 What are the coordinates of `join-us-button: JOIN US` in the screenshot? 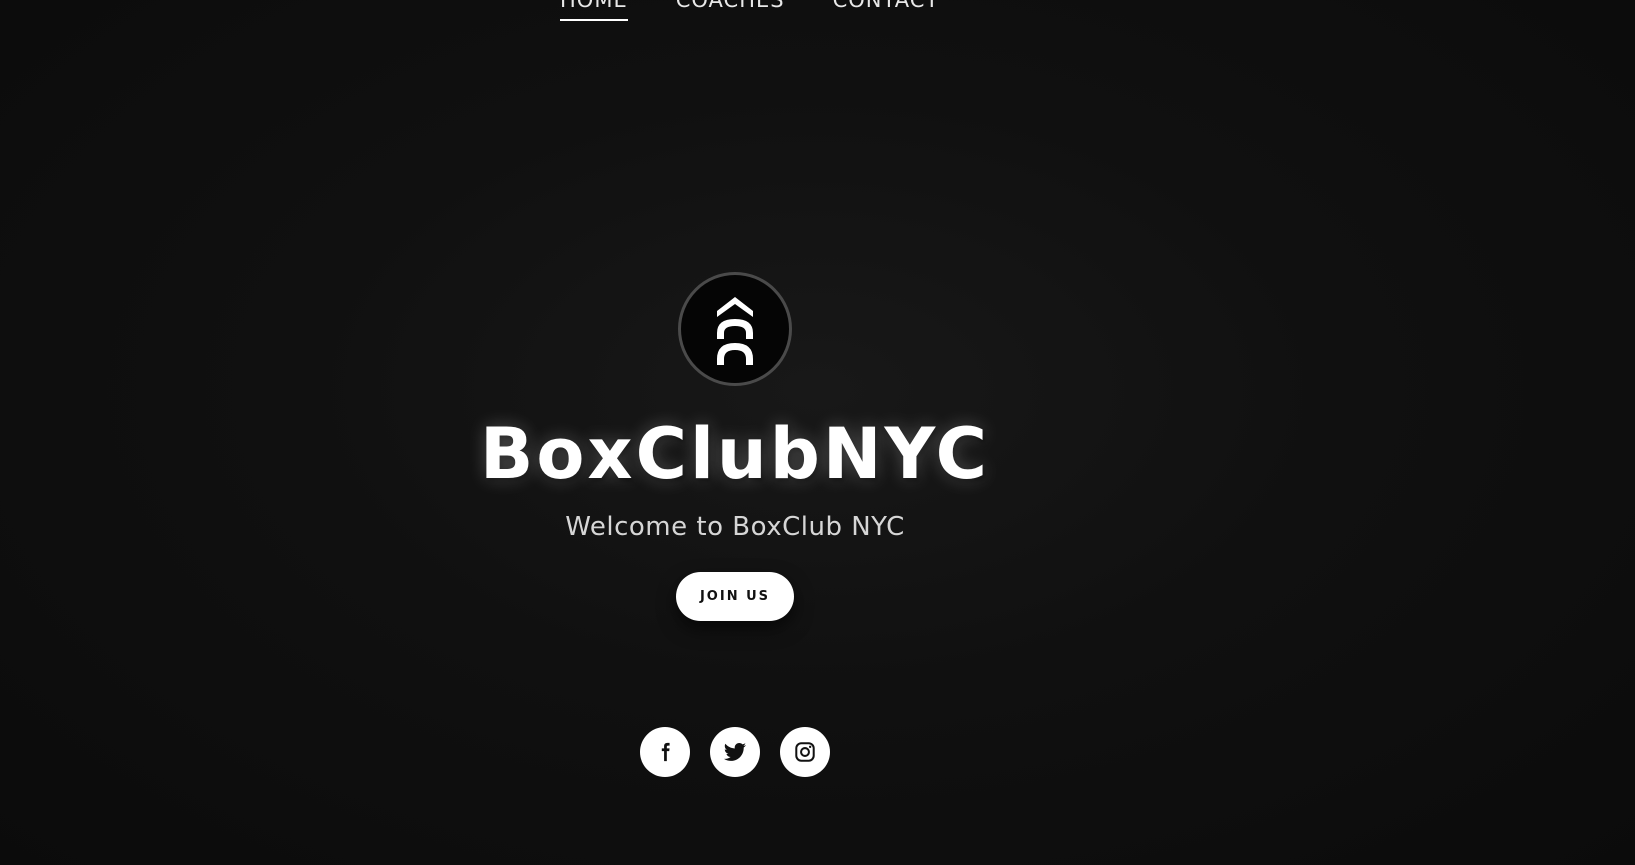 It's located at (735, 596).